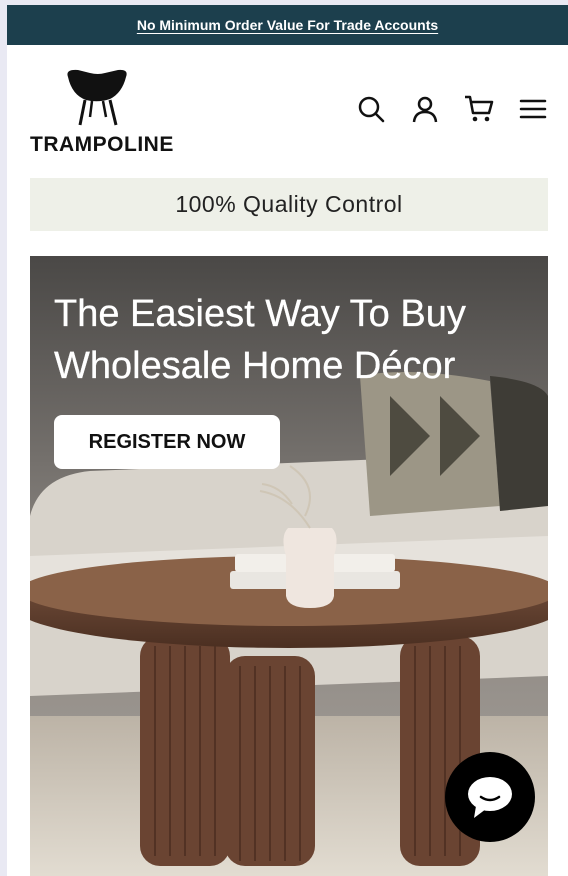 This screenshot has height=876, width=568. Describe the element at coordinates (97, 97) in the screenshot. I see `chair-logo-icon` at that location.